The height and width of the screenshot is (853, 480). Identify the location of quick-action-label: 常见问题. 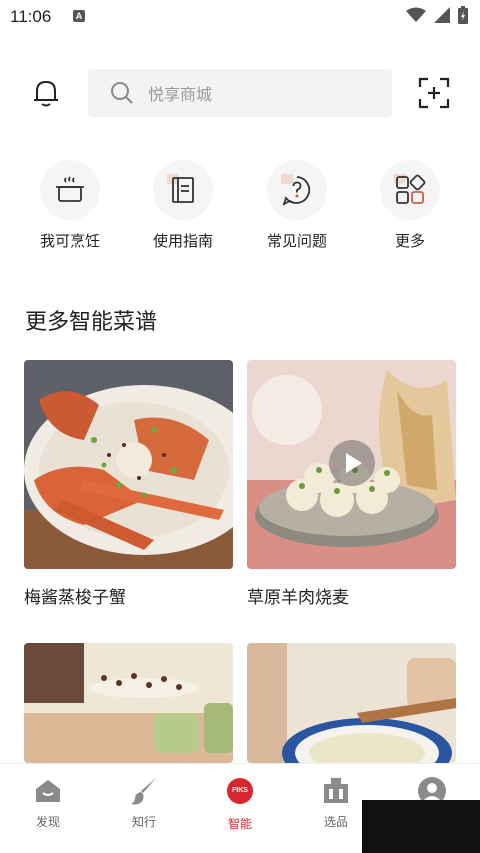
(296, 241).